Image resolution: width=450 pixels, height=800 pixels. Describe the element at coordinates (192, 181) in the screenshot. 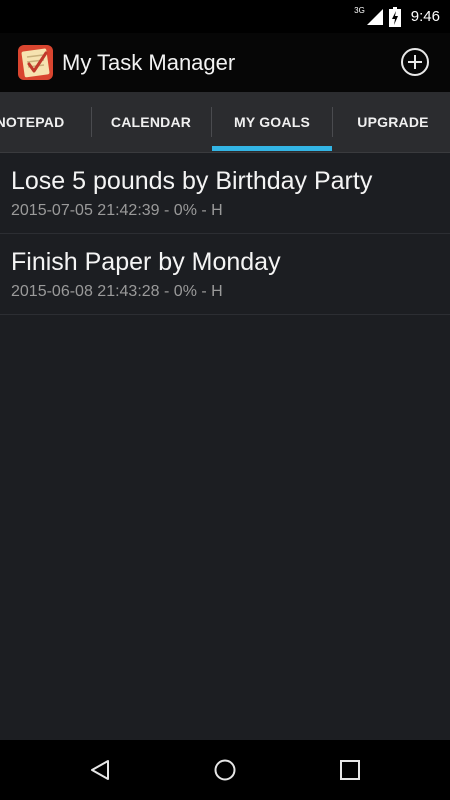

I see `goal-title: Lose 5 pounds by Birthday Party` at that location.